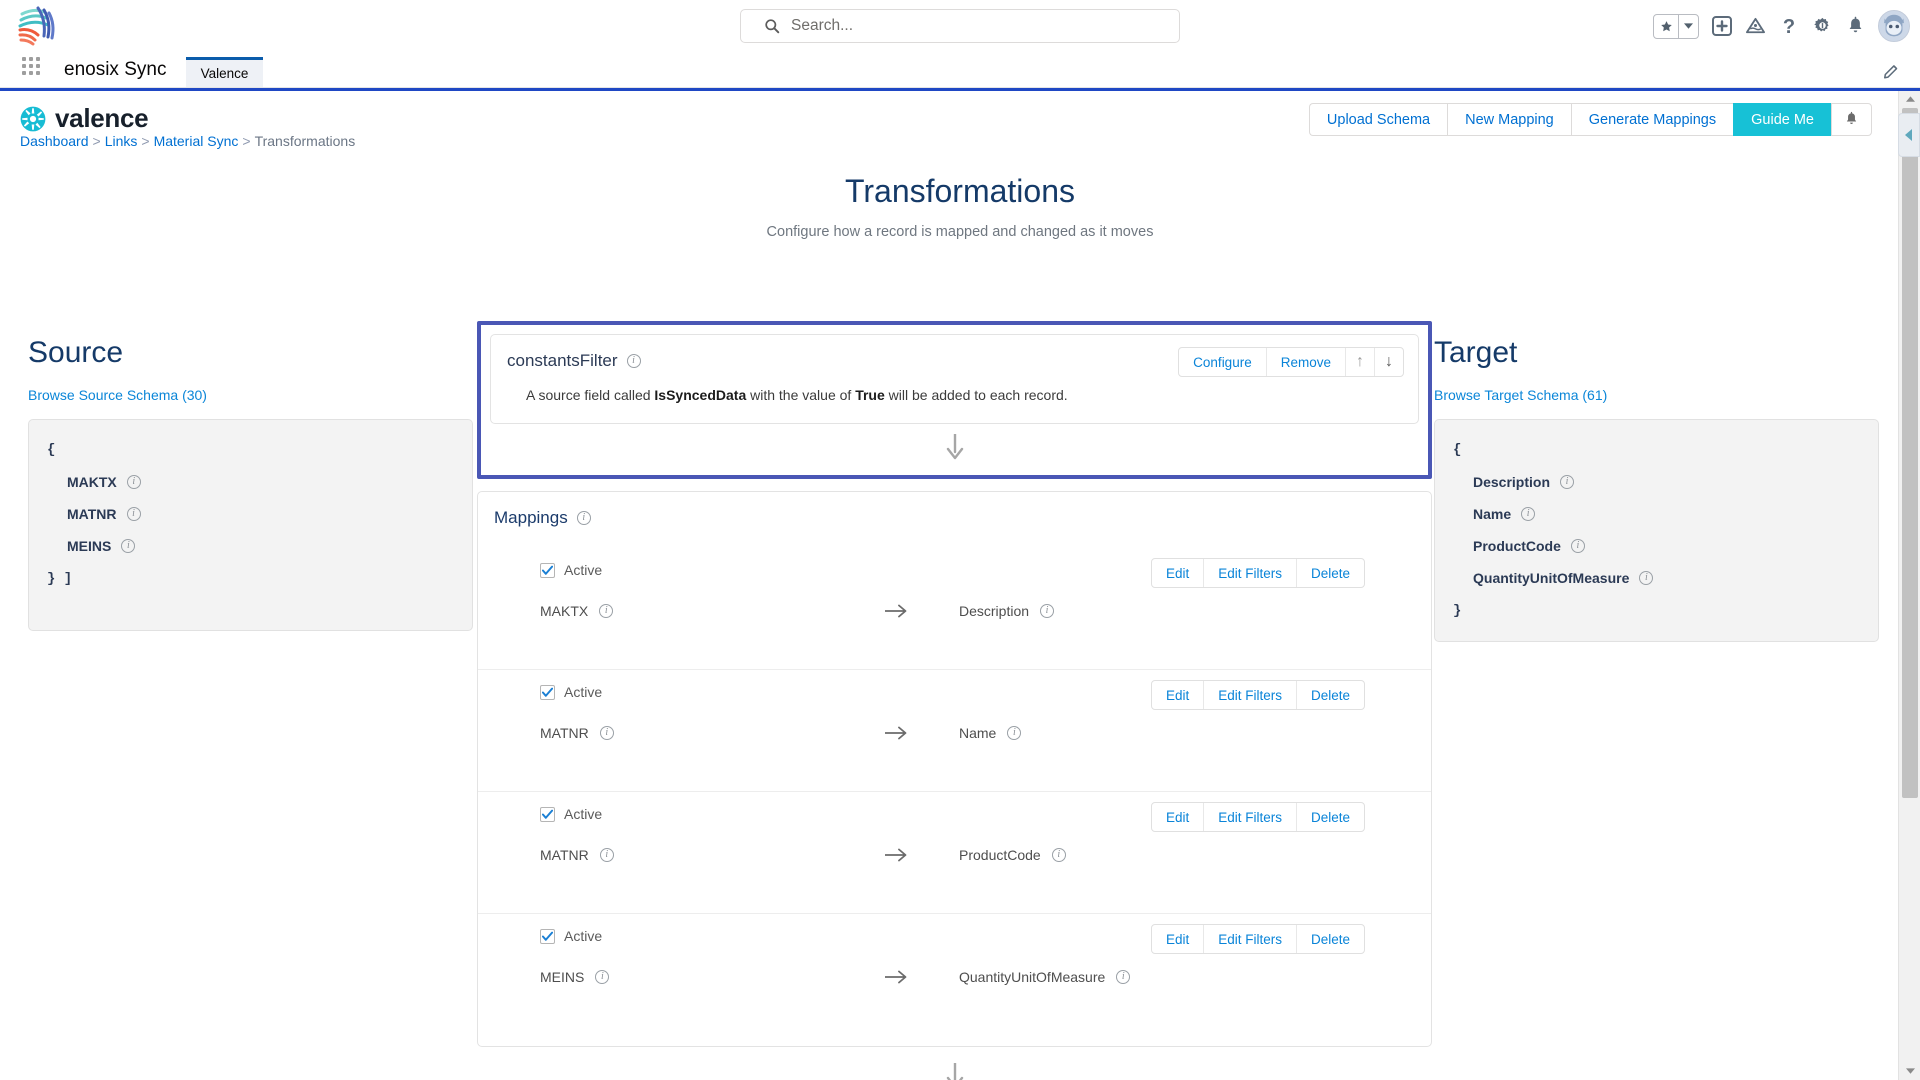 The image size is (1920, 1080). I want to click on mapping-row-actions: Edit Edit Filters Delete, so click(1257, 695).